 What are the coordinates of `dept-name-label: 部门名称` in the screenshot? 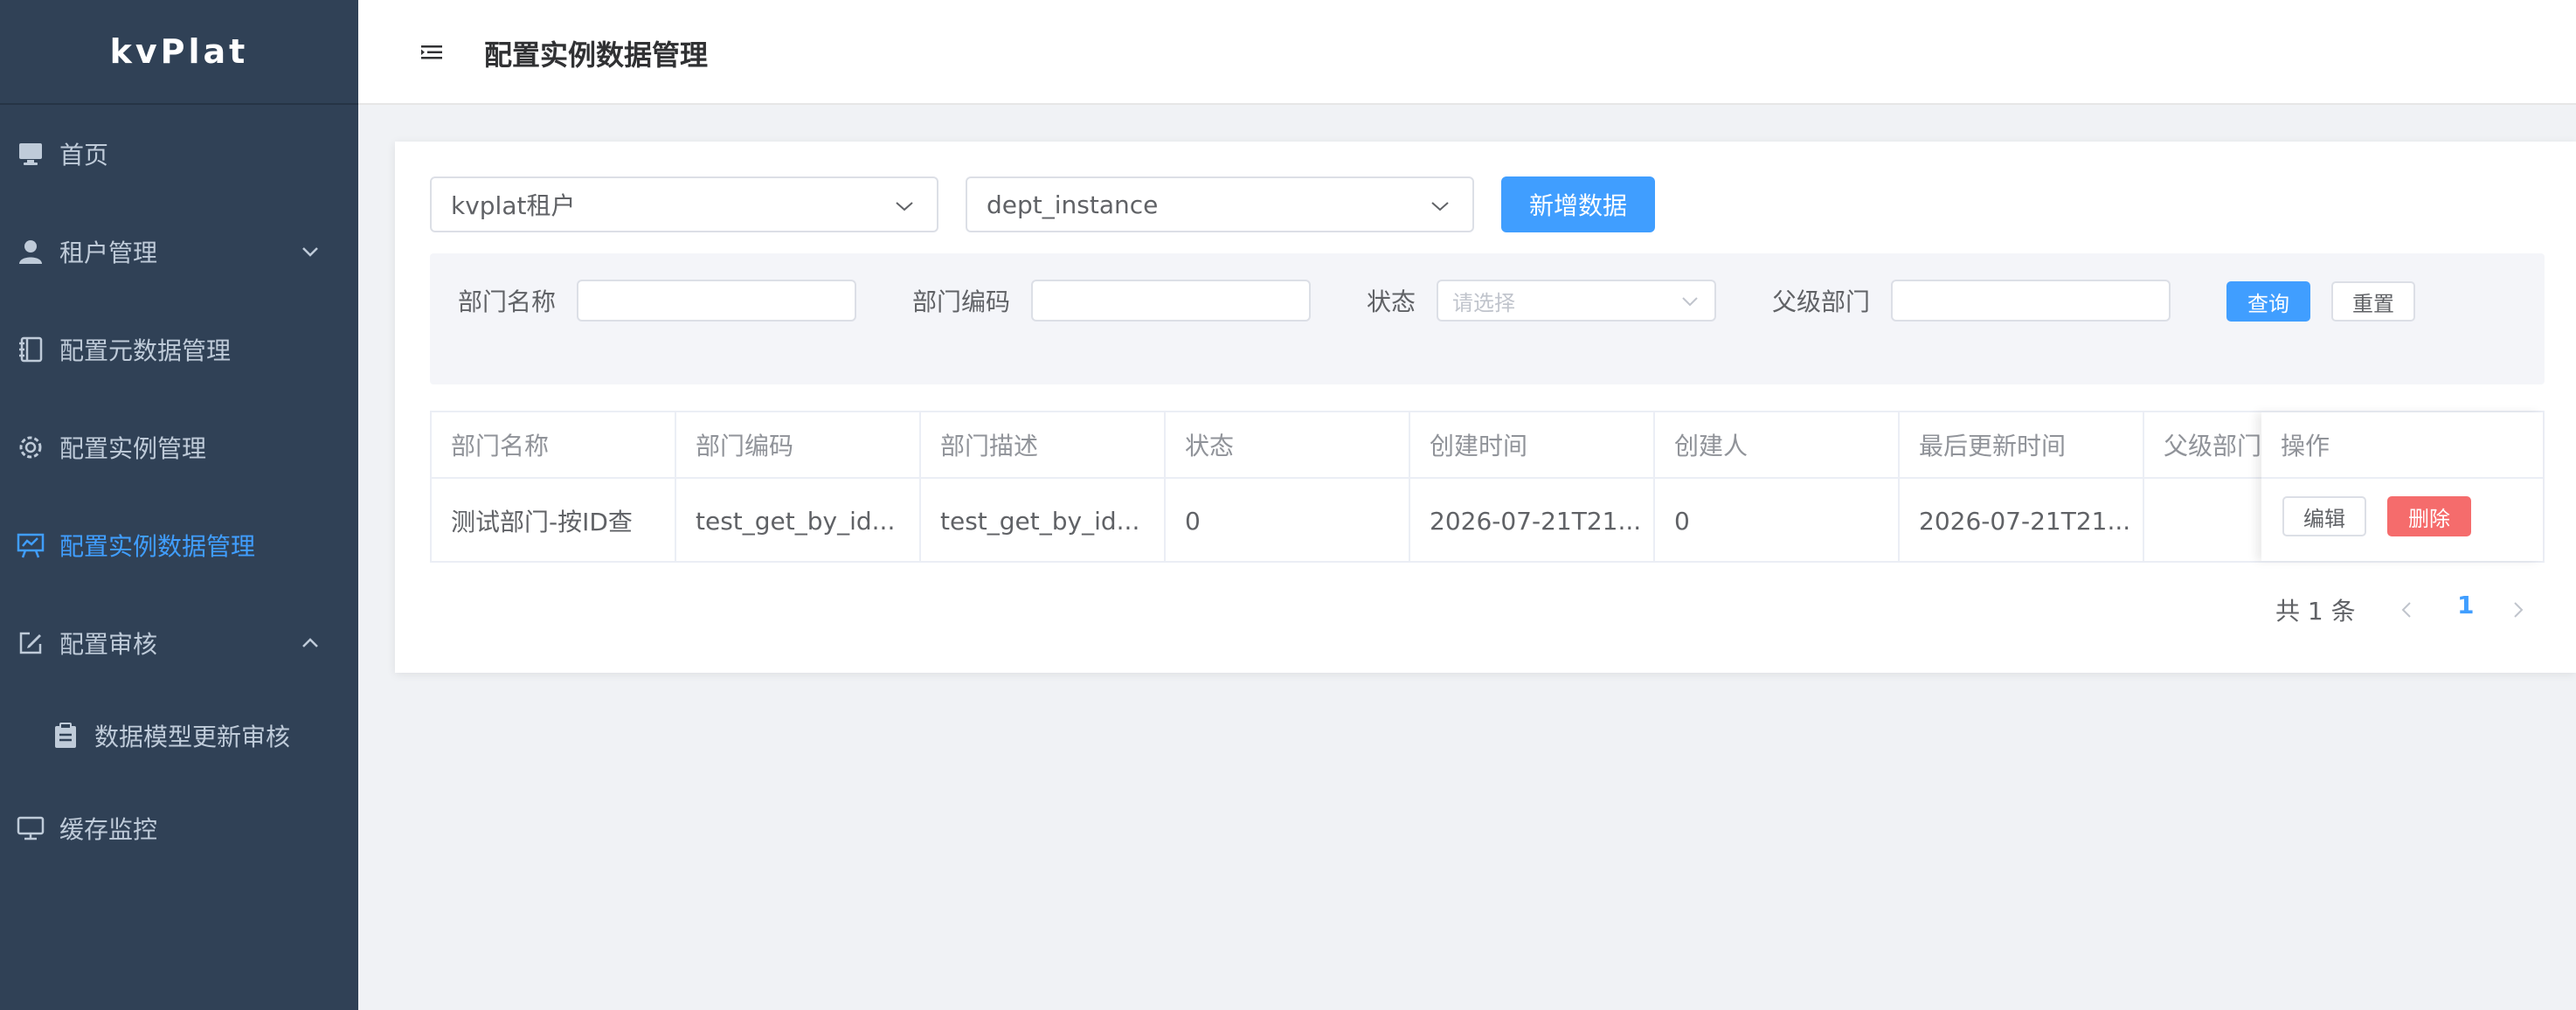 It's located at (507, 301).